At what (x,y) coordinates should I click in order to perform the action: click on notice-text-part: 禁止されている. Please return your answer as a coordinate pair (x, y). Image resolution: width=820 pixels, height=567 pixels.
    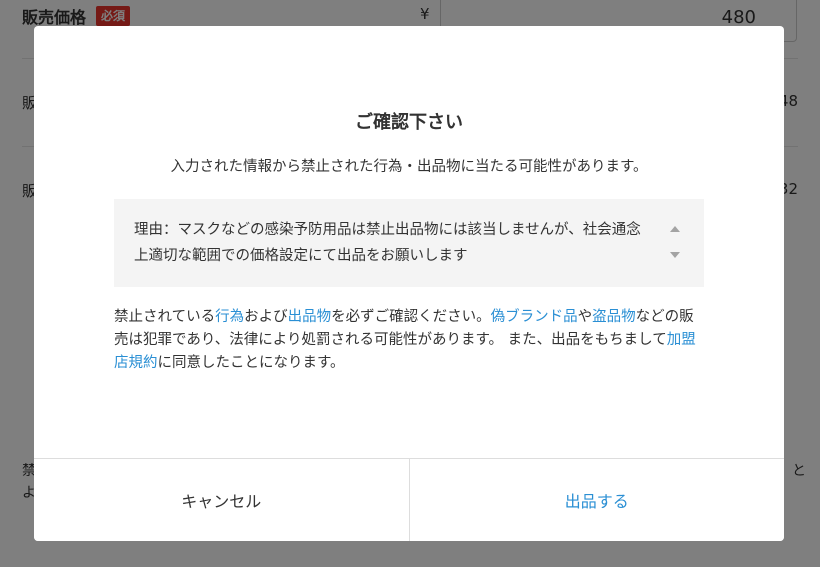
    Looking at the image, I should click on (165, 317).